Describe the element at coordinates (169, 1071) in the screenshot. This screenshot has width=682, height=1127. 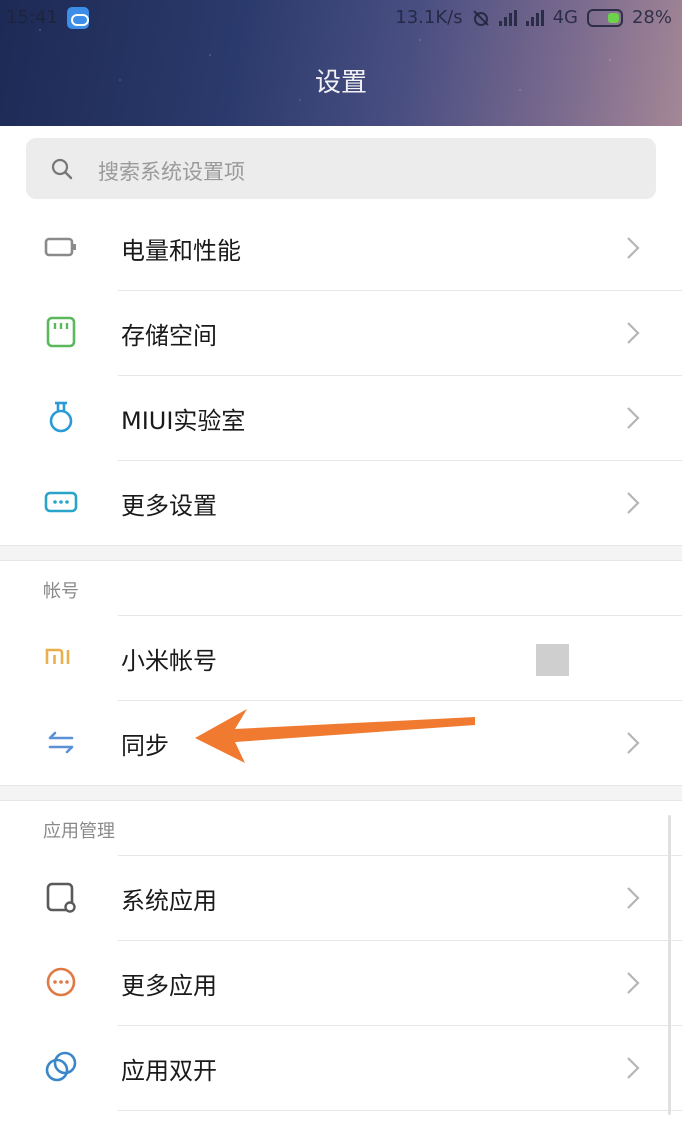
I see `item-label: 应用双开` at that location.